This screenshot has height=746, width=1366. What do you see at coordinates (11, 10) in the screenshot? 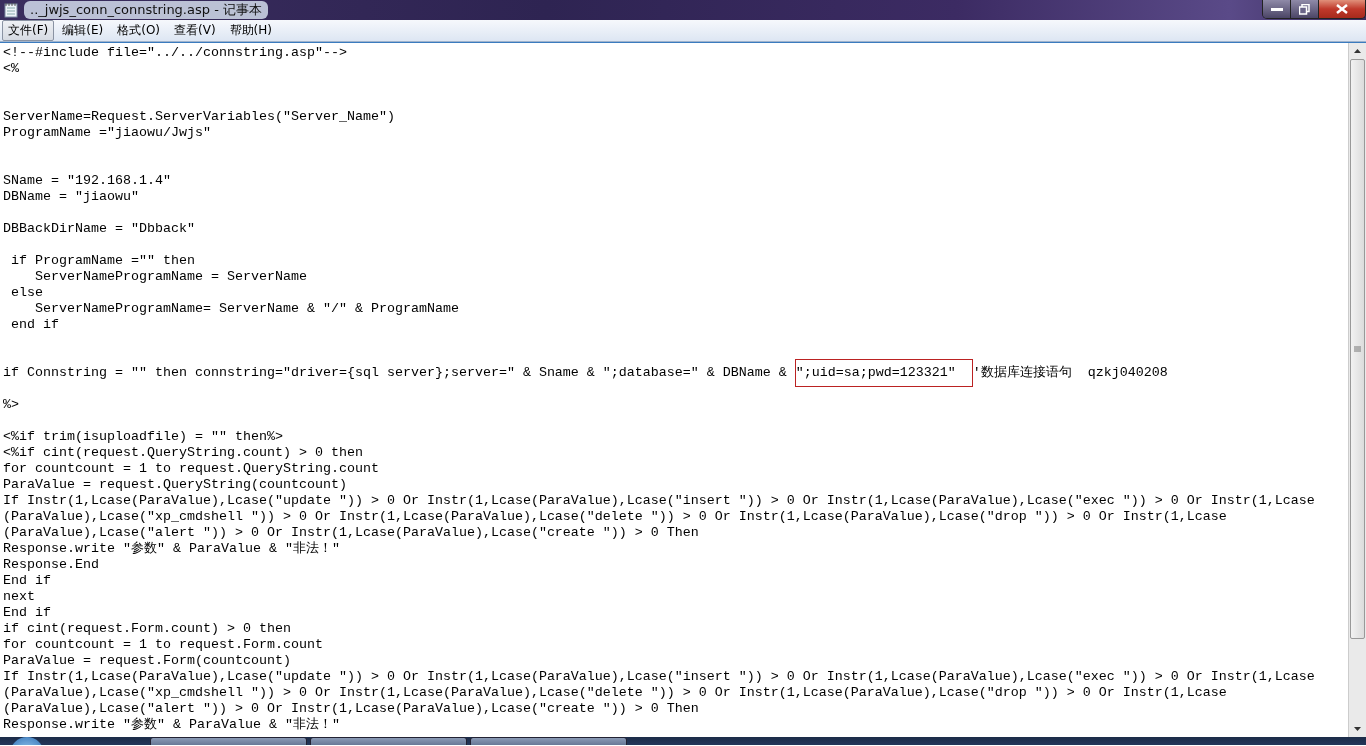
I see `notepad-icon` at bounding box center [11, 10].